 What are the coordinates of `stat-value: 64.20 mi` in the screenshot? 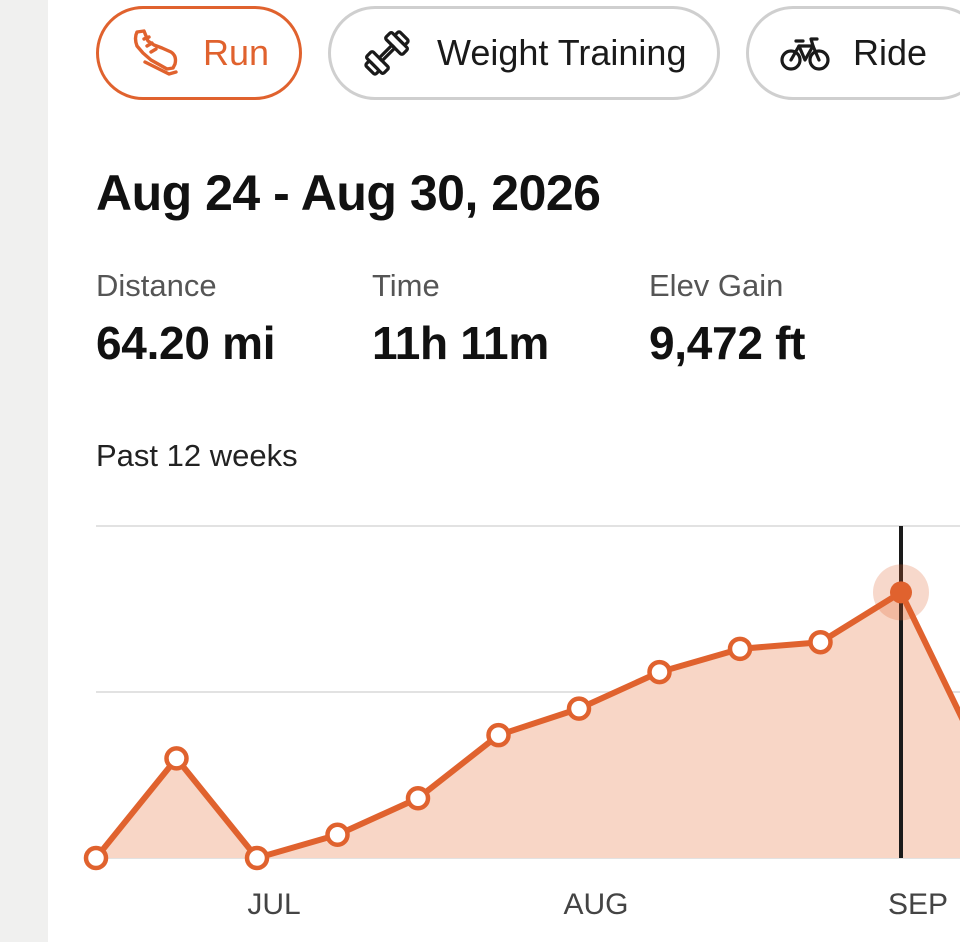 It's located at (186, 343).